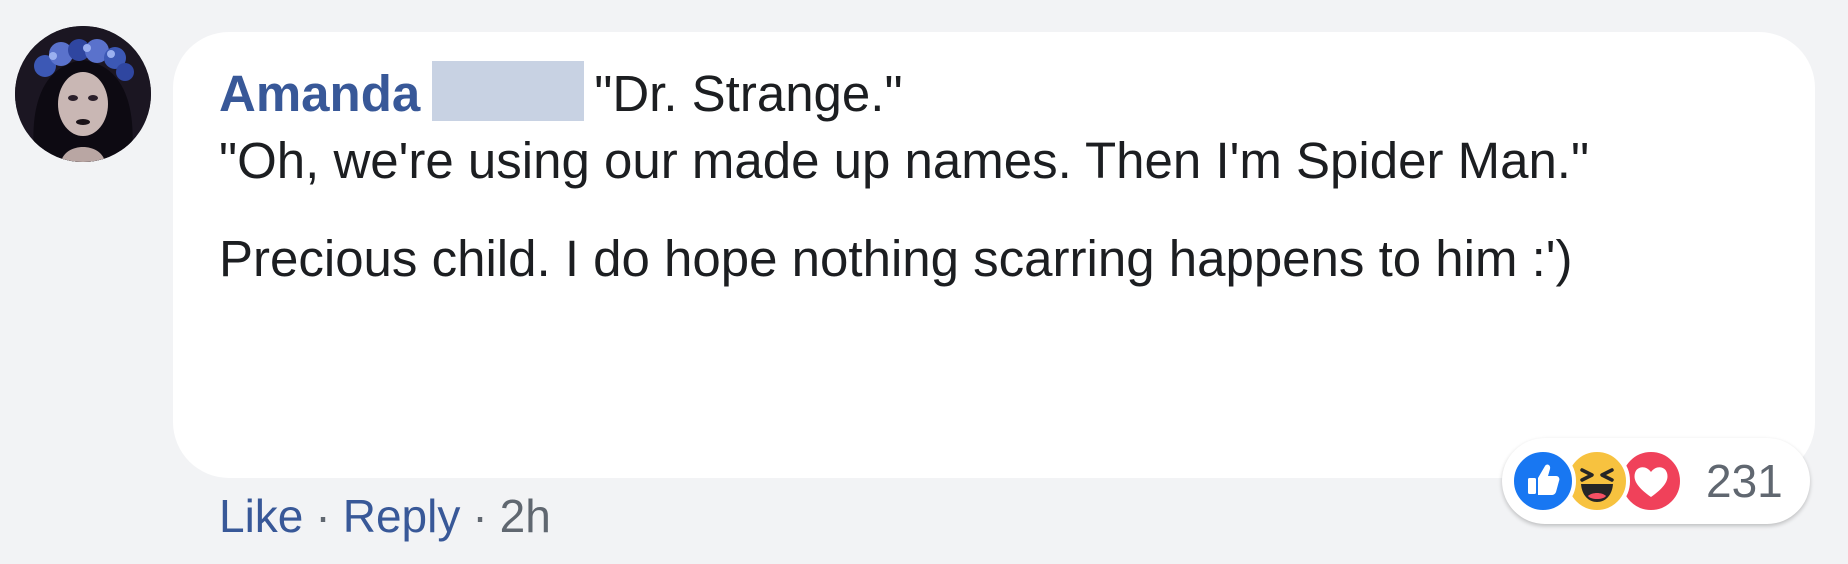 This screenshot has height=564, width=1848. I want to click on timestamp: 2h, so click(525, 516).